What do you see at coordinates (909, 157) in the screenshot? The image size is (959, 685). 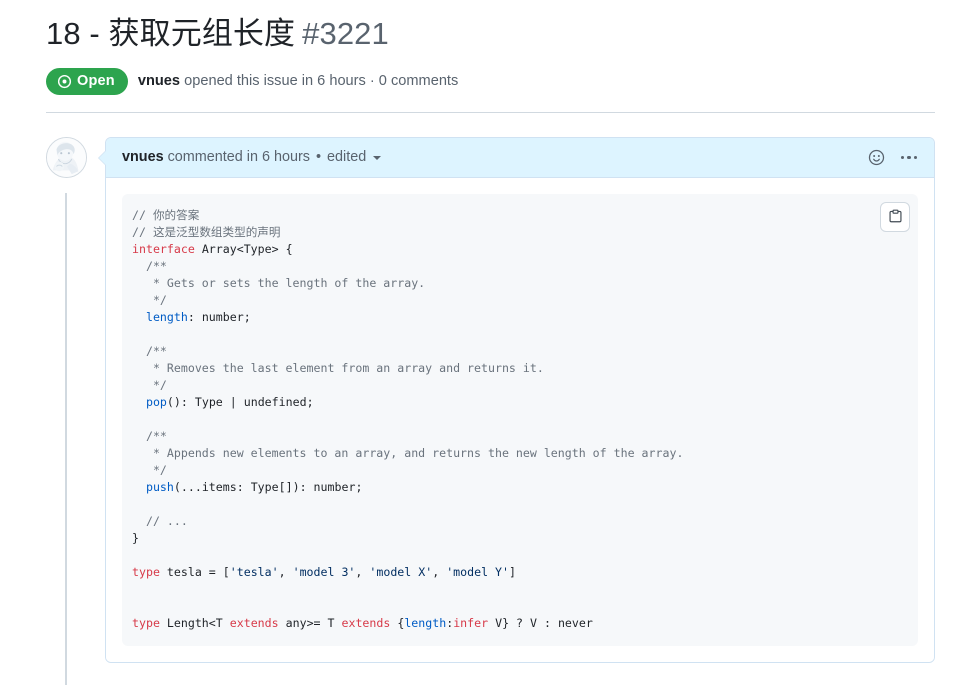 I see `kebab-horizontal-icon` at bounding box center [909, 157].